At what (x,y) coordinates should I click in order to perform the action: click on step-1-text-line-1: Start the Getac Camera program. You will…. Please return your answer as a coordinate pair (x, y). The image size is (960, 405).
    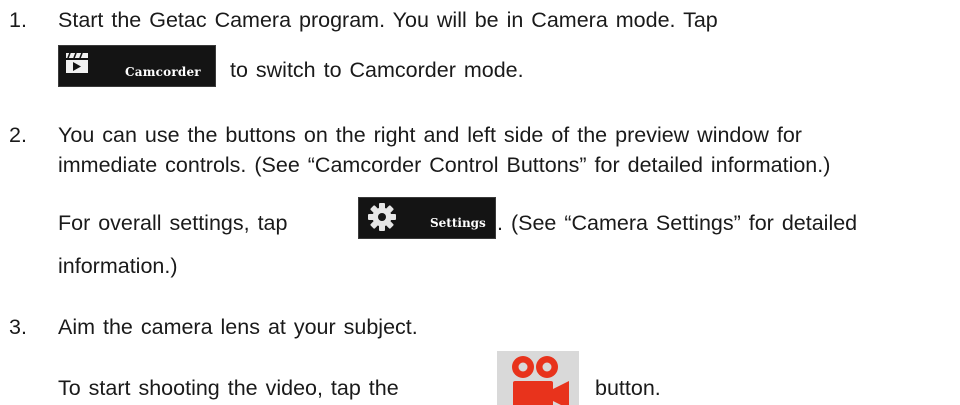
    Looking at the image, I should click on (388, 20).